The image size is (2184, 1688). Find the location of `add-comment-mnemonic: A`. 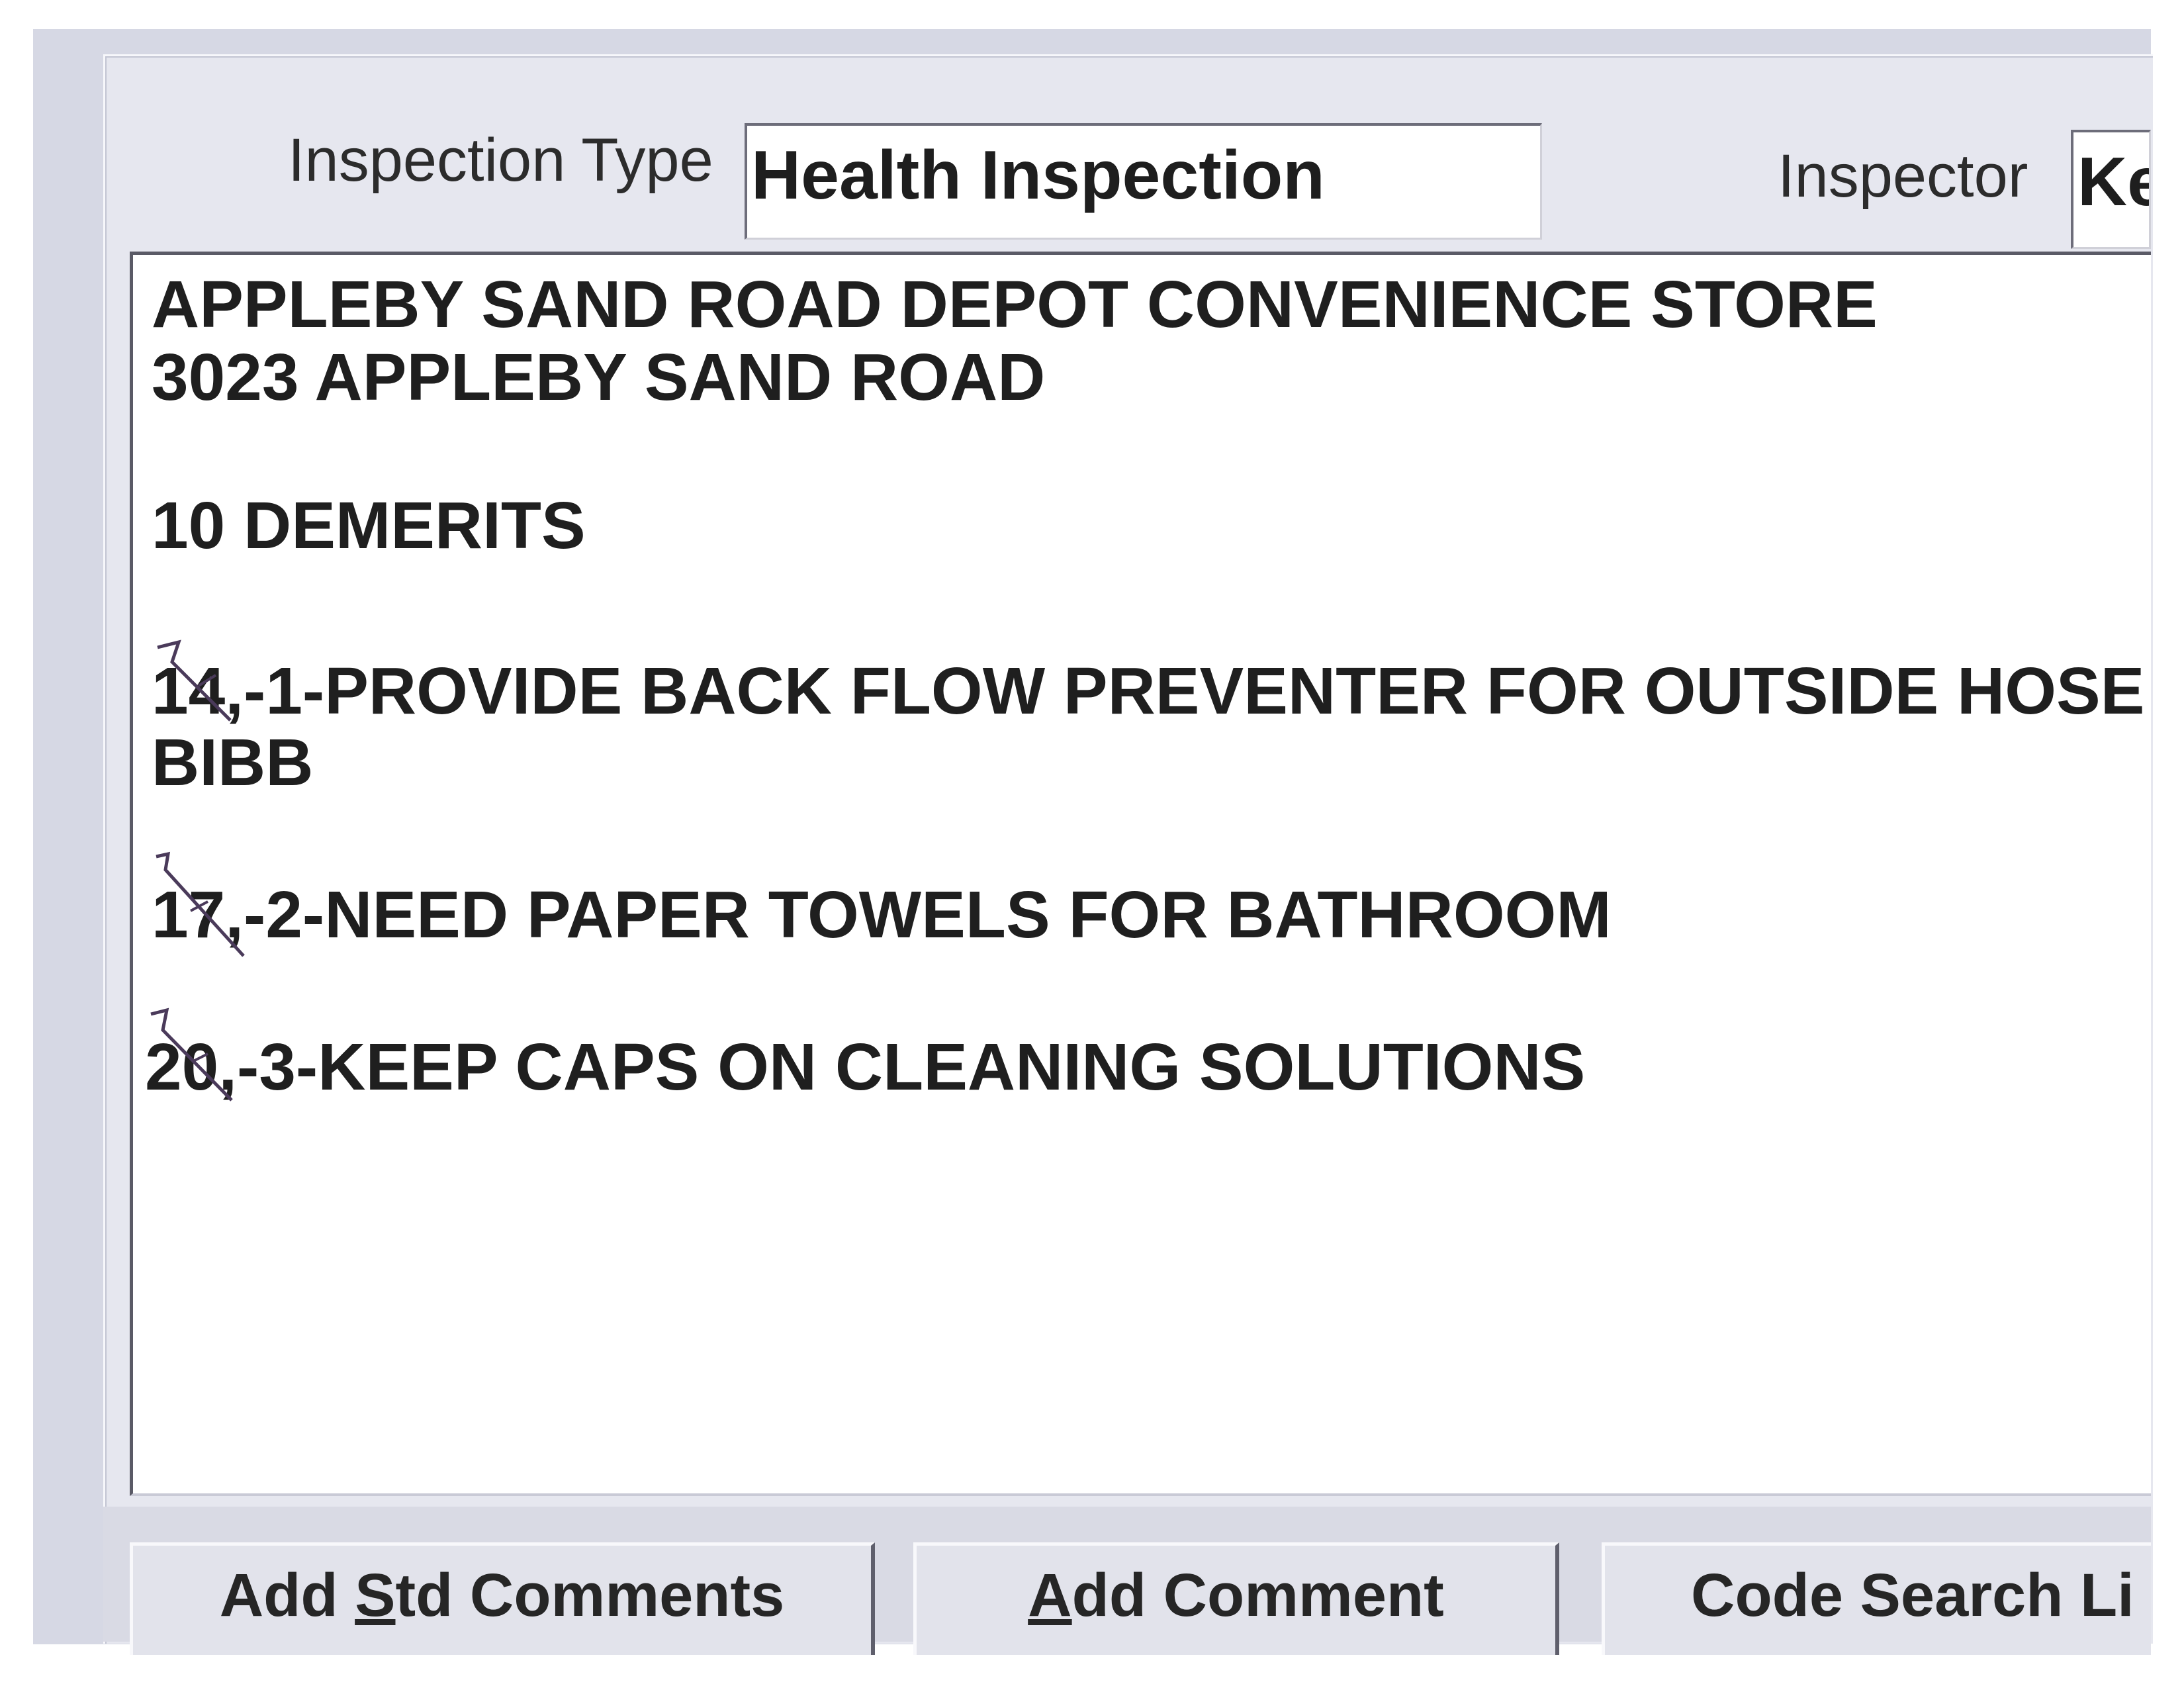

add-comment-mnemonic: A is located at coordinates (1050, 1595).